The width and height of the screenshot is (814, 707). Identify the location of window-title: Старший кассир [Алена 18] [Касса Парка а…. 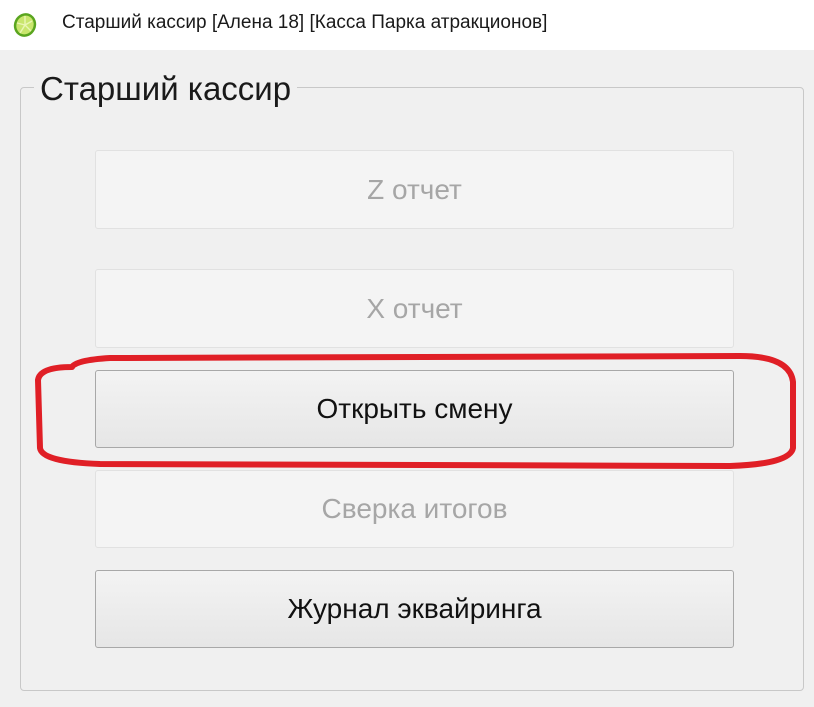
(305, 22).